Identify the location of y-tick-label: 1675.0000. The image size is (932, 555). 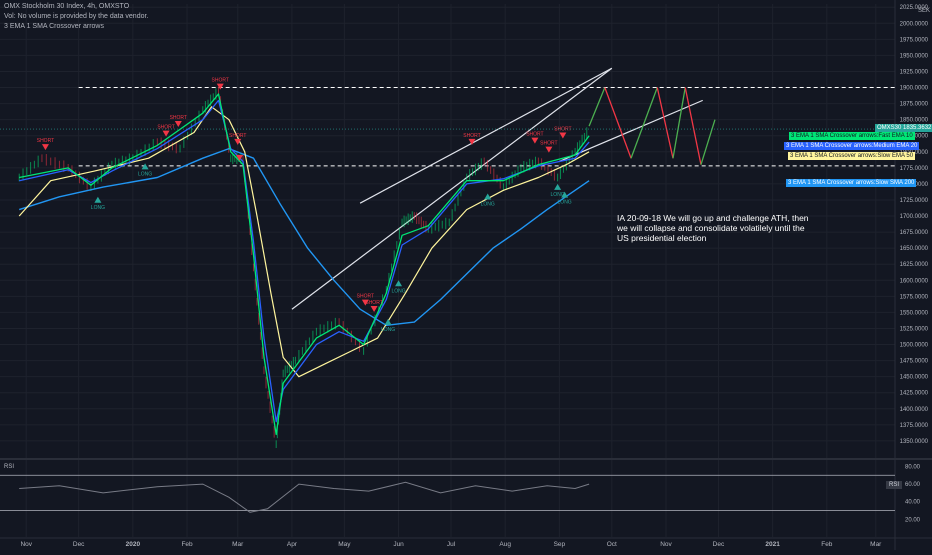
(914, 233).